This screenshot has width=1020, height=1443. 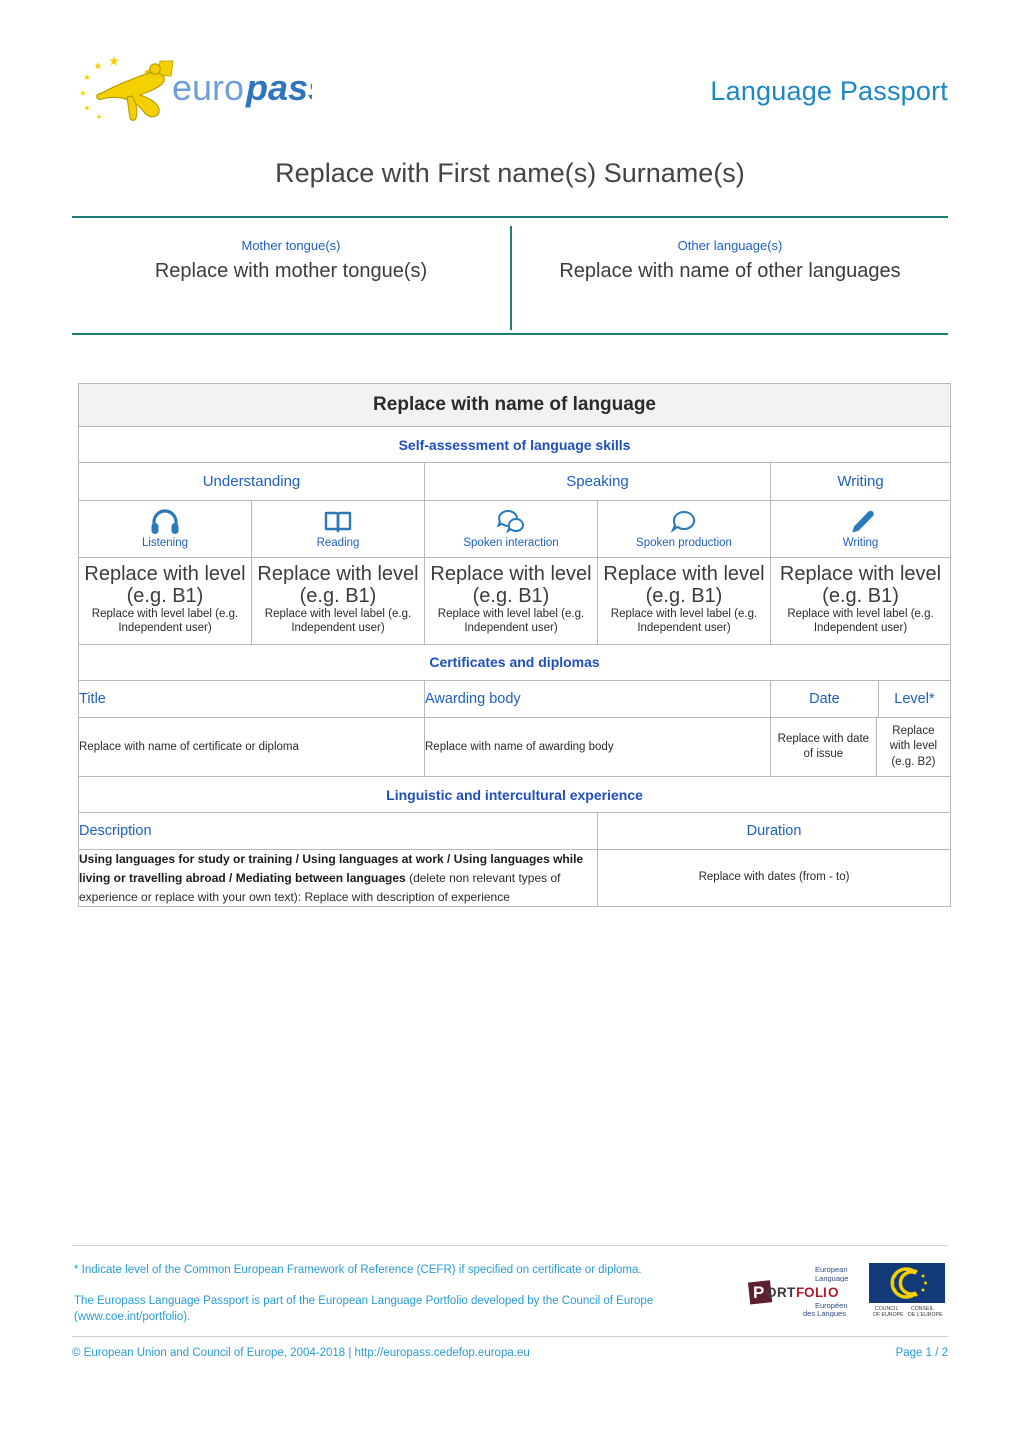 I want to click on logo-text-pass: pass, so click(x=278, y=87).